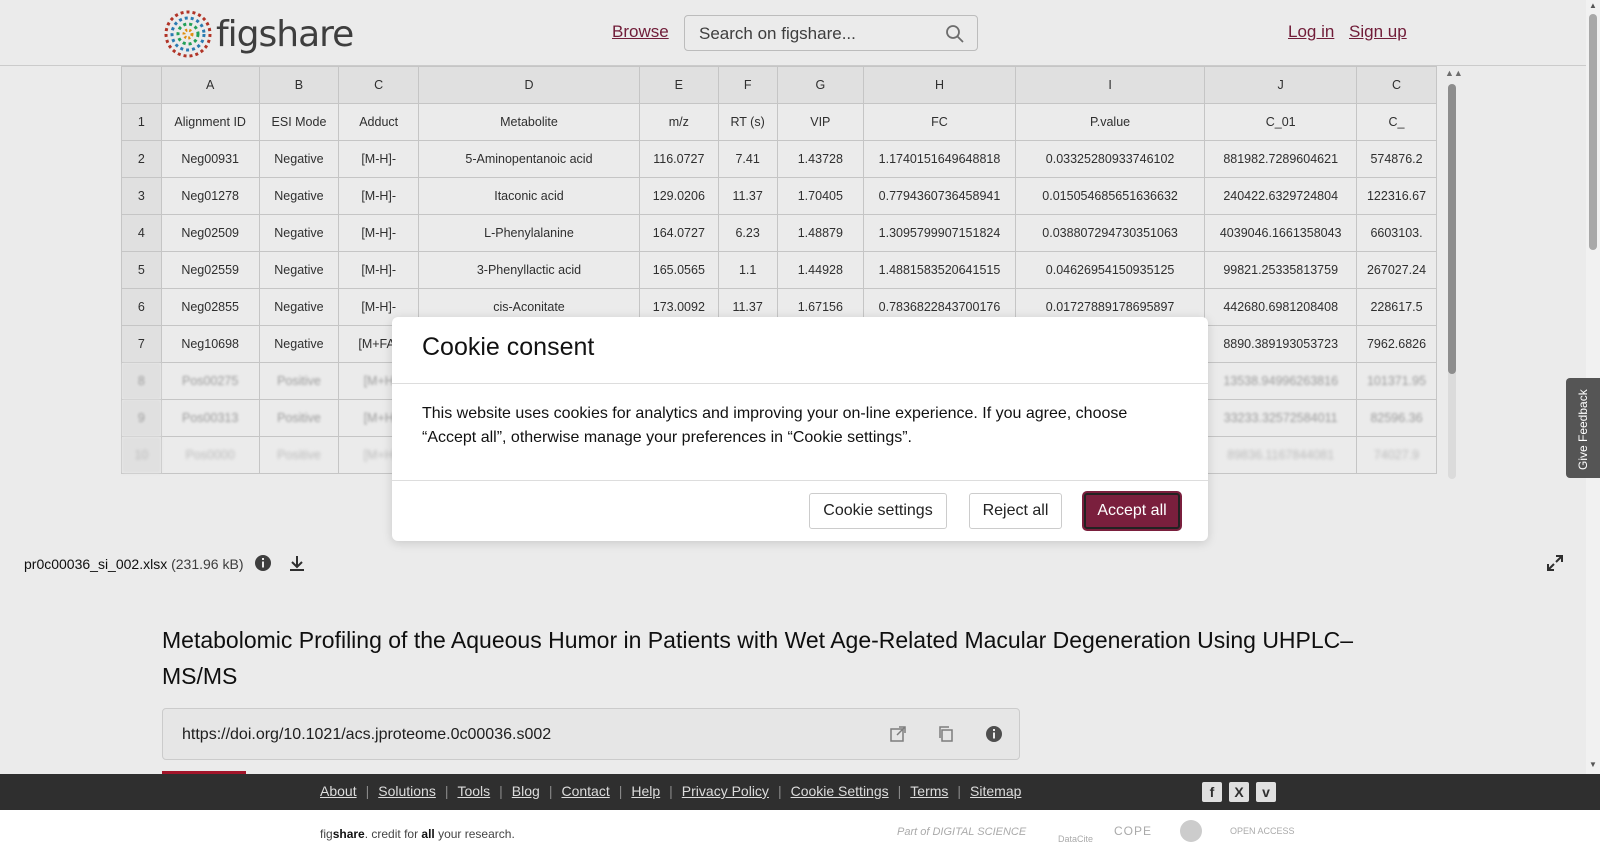 The width and height of the screenshot is (1600, 857). Describe the element at coordinates (407, 791) in the screenshot. I see `footer-link-solutions: Solutions` at that location.